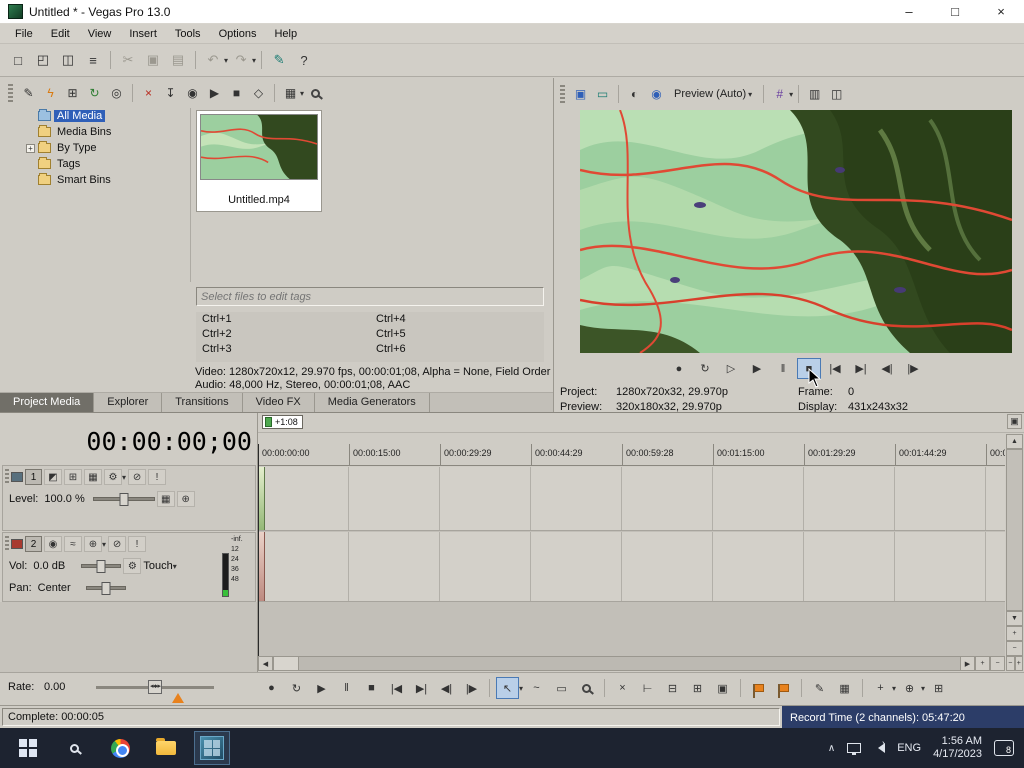  What do you see at coordinates (137, 544) in the screenshot?
I see `audio-solo-button: !` at bounding box center [137, 544].